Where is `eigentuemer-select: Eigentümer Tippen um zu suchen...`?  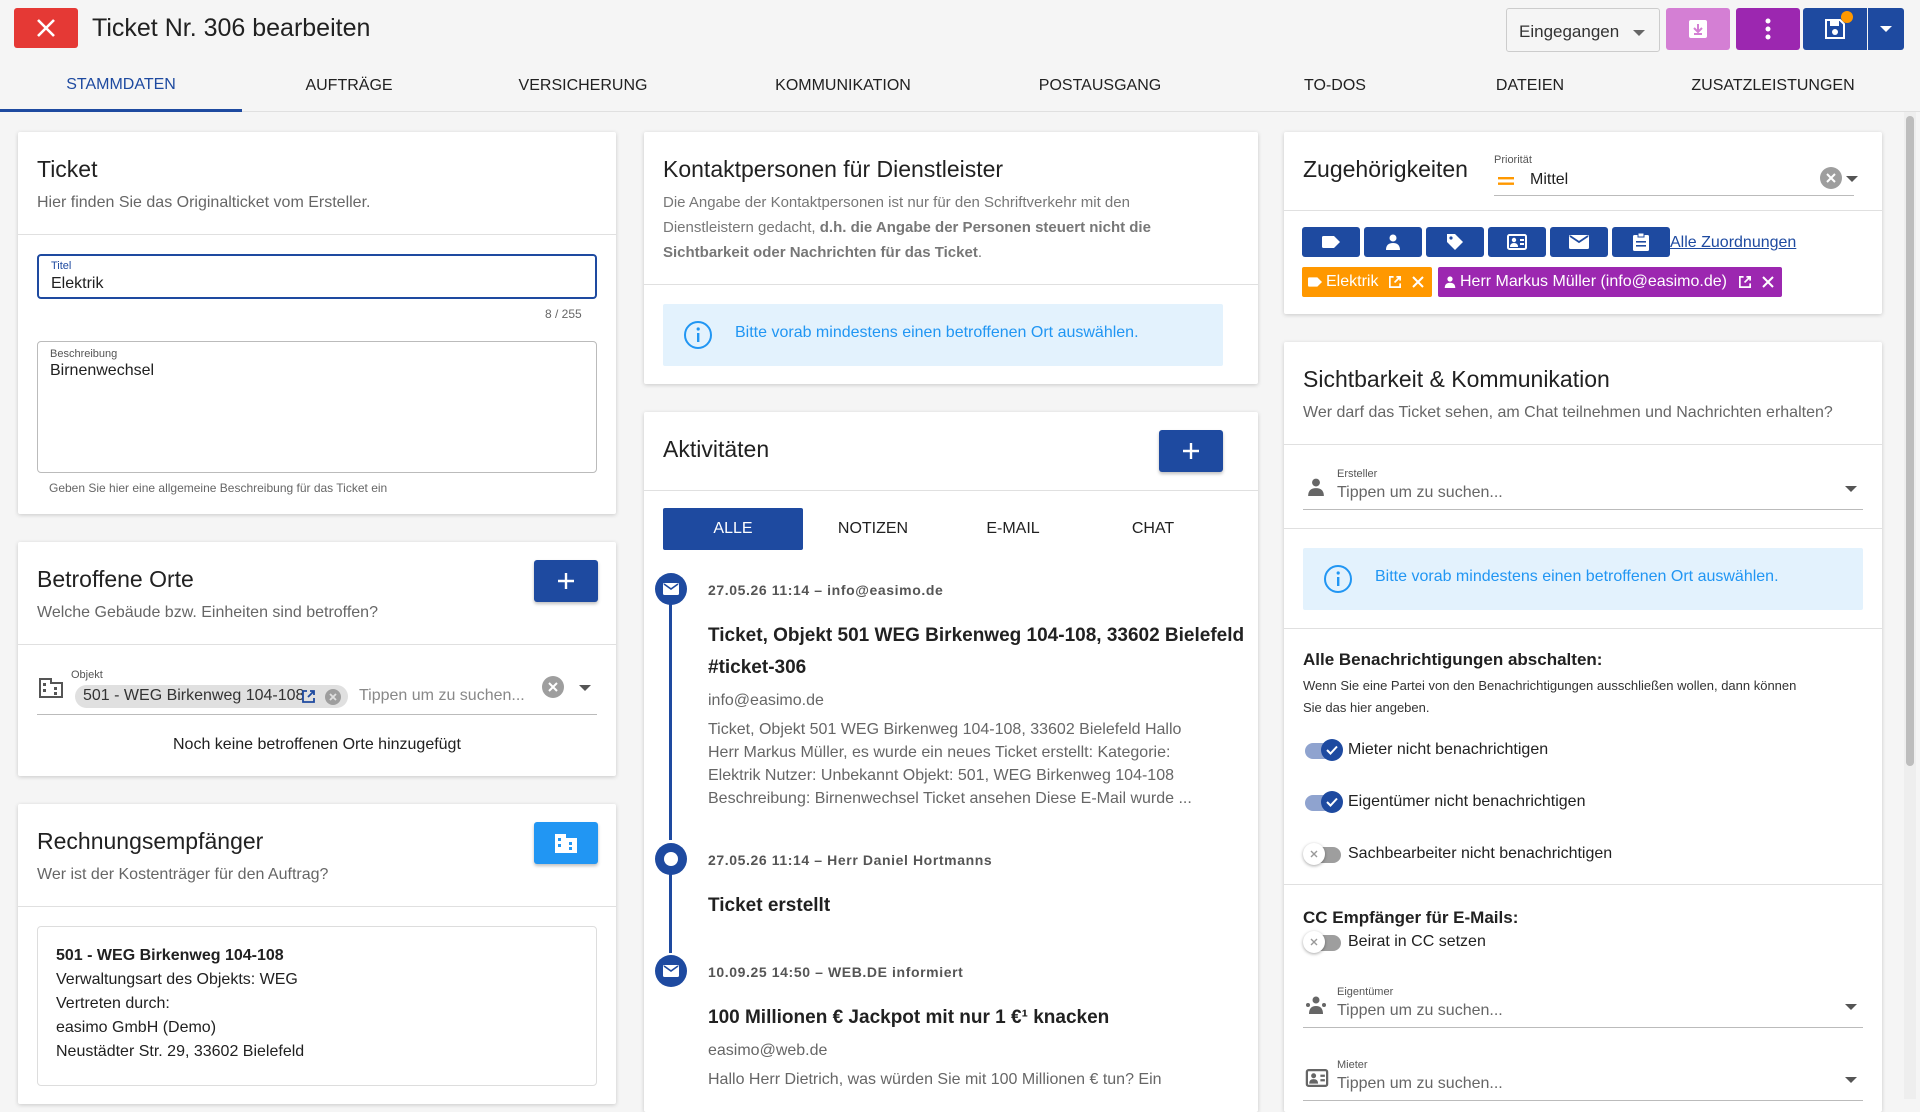
eigentuemer-select: Eigentümer Tippen um zu suchen... is located at coordinates (1583, 1007).